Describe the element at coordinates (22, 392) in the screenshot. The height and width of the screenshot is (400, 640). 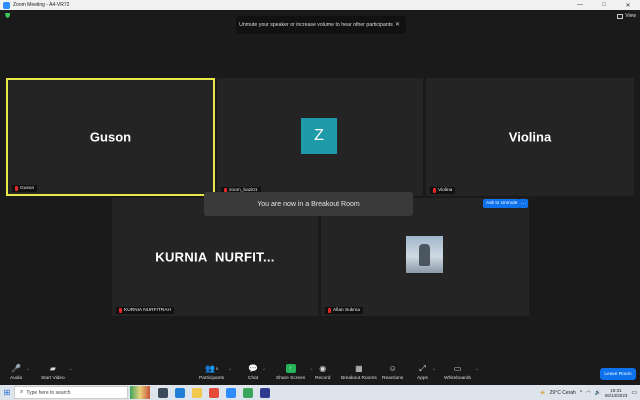
I see `search-icon: ⌕` at that location.